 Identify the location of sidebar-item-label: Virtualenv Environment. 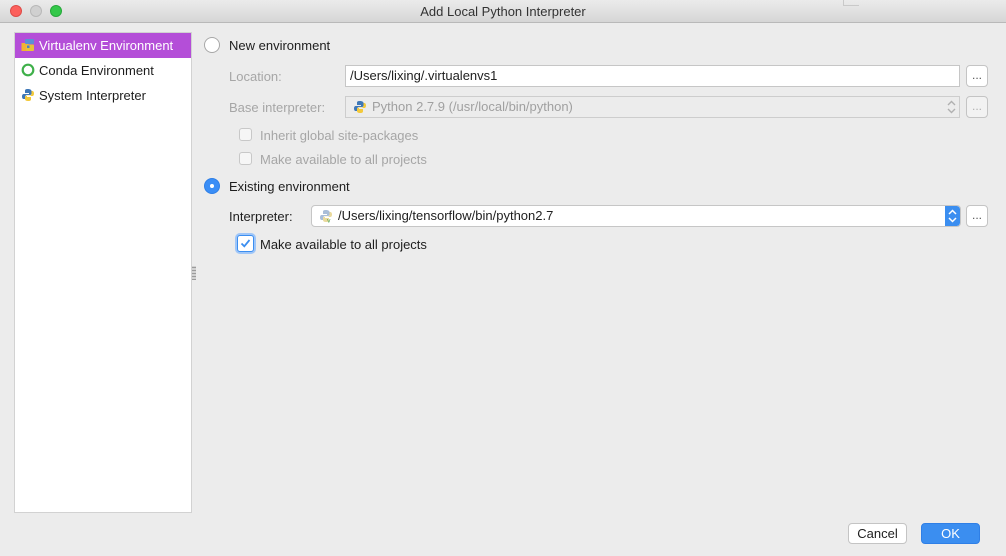
(106, 45).